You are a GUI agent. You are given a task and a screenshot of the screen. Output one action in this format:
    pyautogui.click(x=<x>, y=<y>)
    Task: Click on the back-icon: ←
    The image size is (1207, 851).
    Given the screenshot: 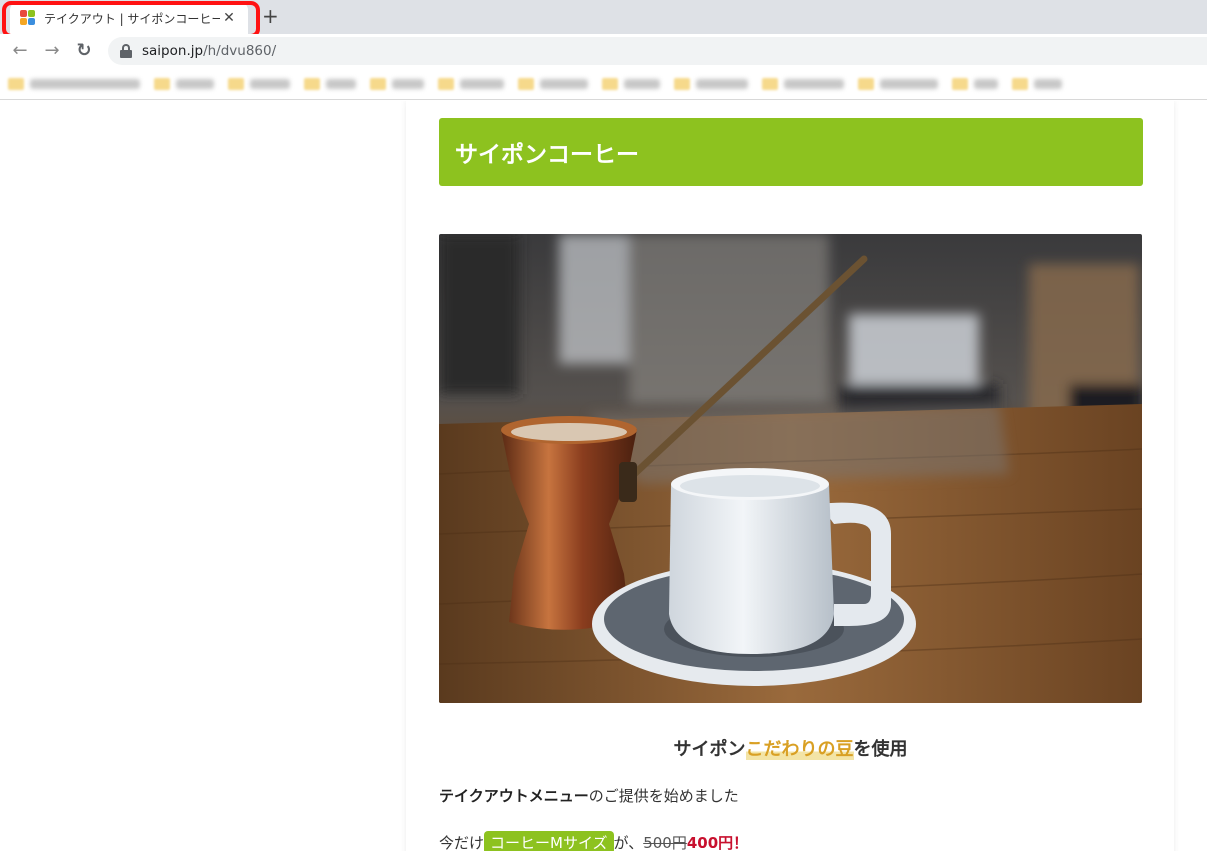 What is the action you would take?
    pyautogui.click(x=20, y=51)
    